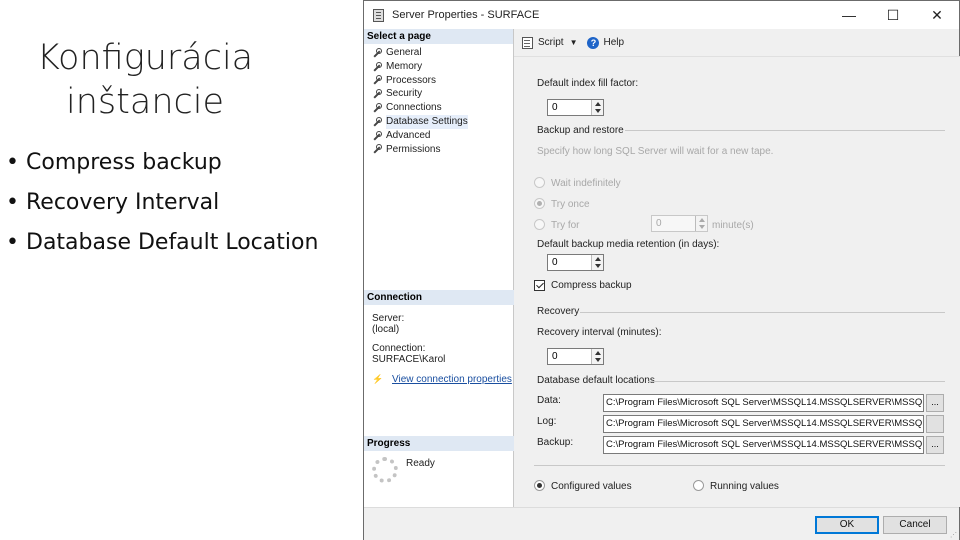  I want to click on configured-values-label: Configured values, so click(591, 486).